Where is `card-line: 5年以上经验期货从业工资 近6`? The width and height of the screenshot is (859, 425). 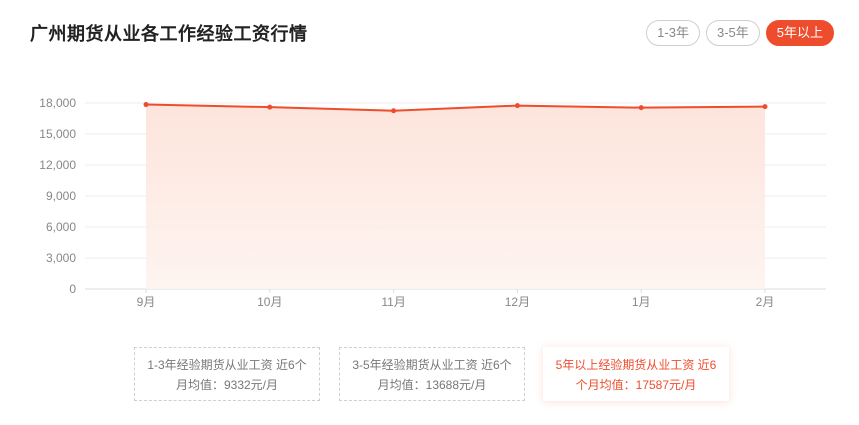
card-line: 5年以上经验期货从业工资 近6 is located at coordinates (636, 365).